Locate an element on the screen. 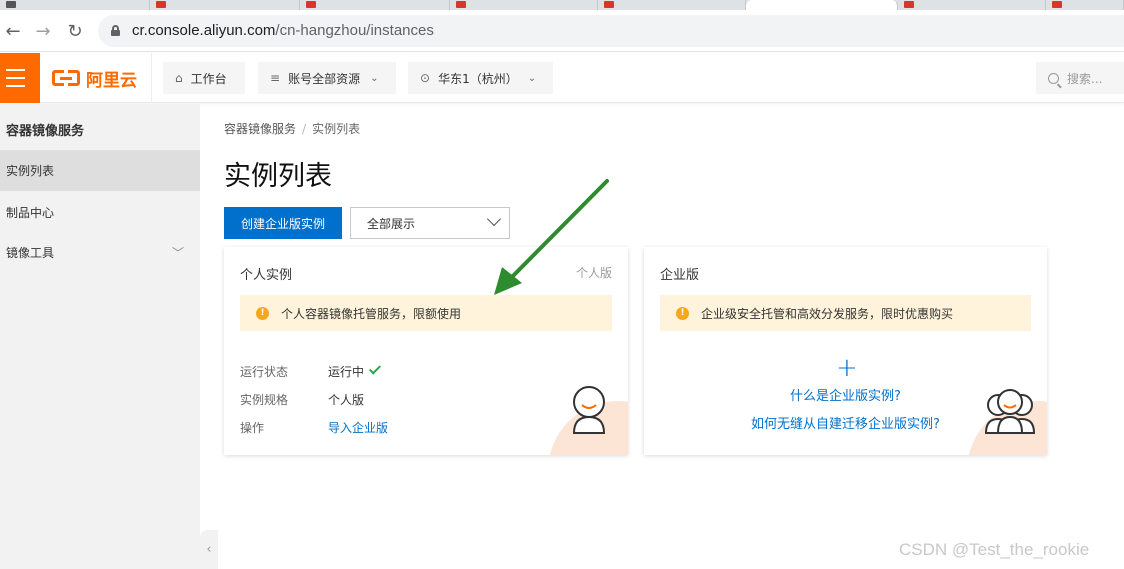 This screenshot has width=1124, height=569. stack-icon: ≡ is located at coordinates (275, 78).